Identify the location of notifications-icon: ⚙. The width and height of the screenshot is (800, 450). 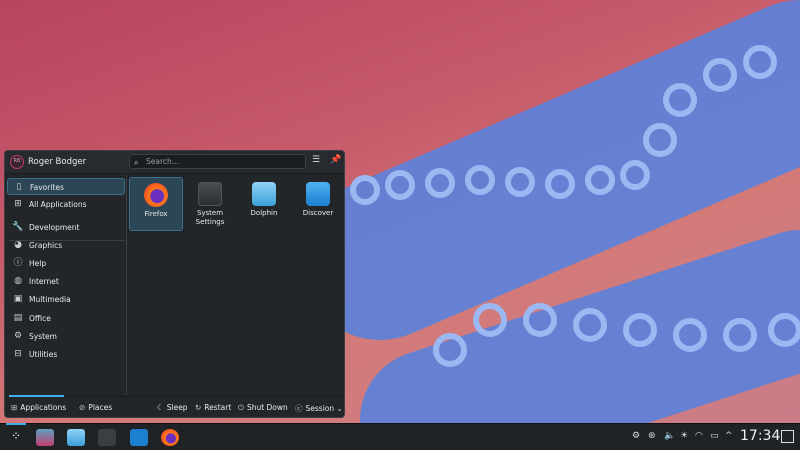
(636, 436).